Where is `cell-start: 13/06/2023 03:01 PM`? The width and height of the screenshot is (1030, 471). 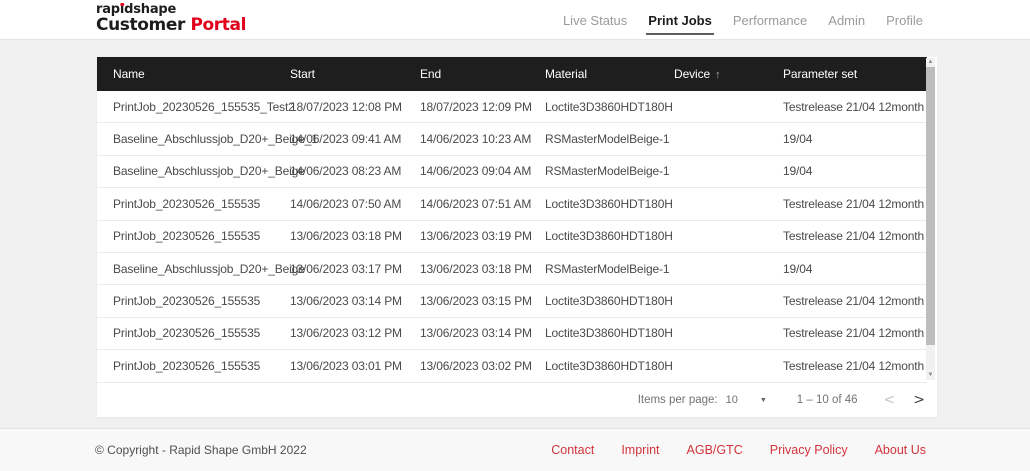
cell-start: 13/06/2023 03:01 PM is located at coordinates (346, 365).